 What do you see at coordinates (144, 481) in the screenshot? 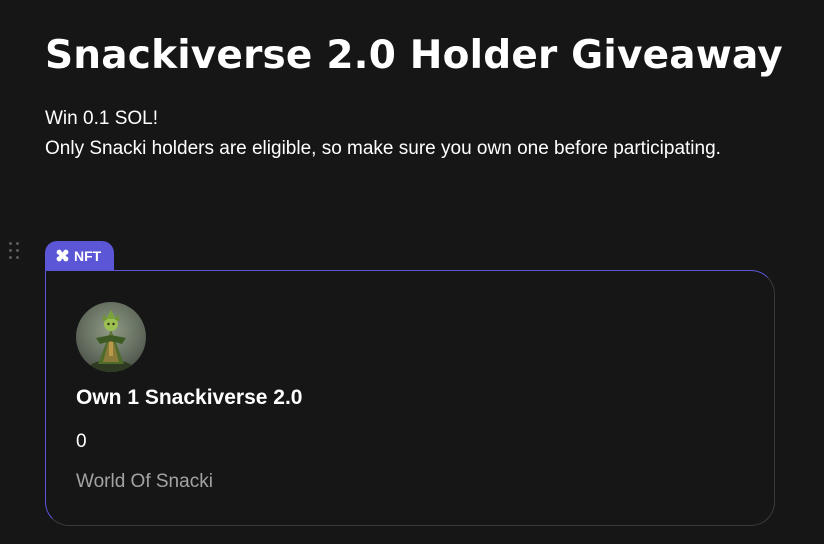
I see `collection-name: World Of Snacki` at bounding box center [144, 481].